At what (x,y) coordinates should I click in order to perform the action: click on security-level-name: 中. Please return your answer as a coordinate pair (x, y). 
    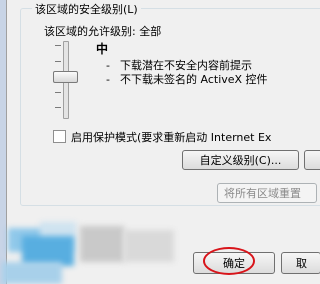
    Looking at the image, I should click on (102, 49).